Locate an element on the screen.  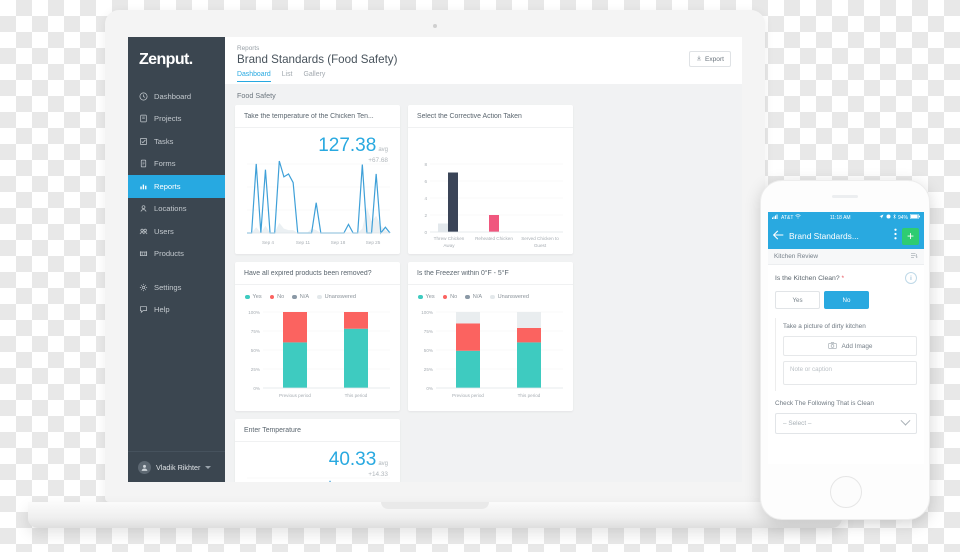
add-image-button: Add Image is located at coordinates (850, 346).